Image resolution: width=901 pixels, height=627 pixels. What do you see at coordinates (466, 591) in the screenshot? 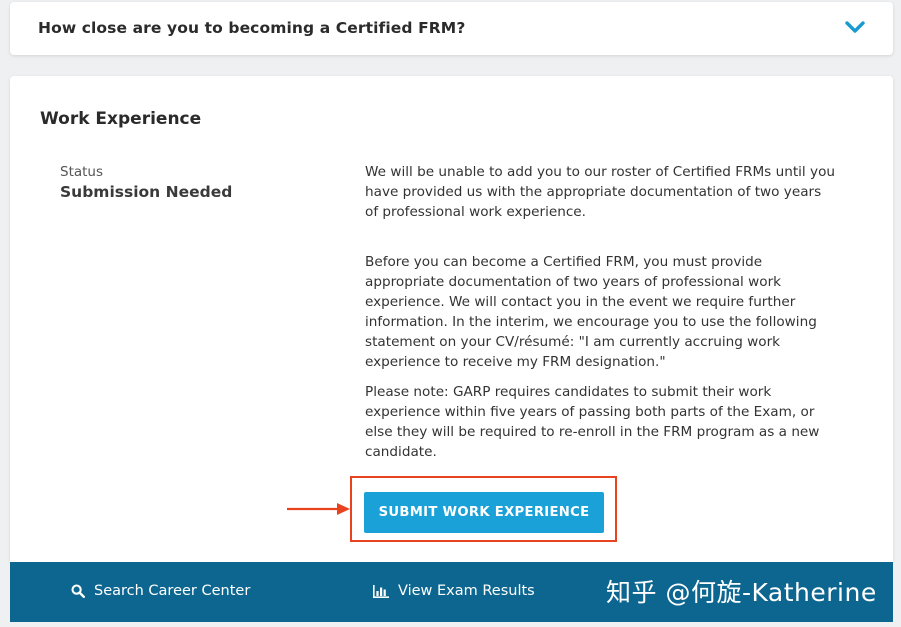
I see `view-exam-results-label: View Exam Results` at bounding box center [466, 591].